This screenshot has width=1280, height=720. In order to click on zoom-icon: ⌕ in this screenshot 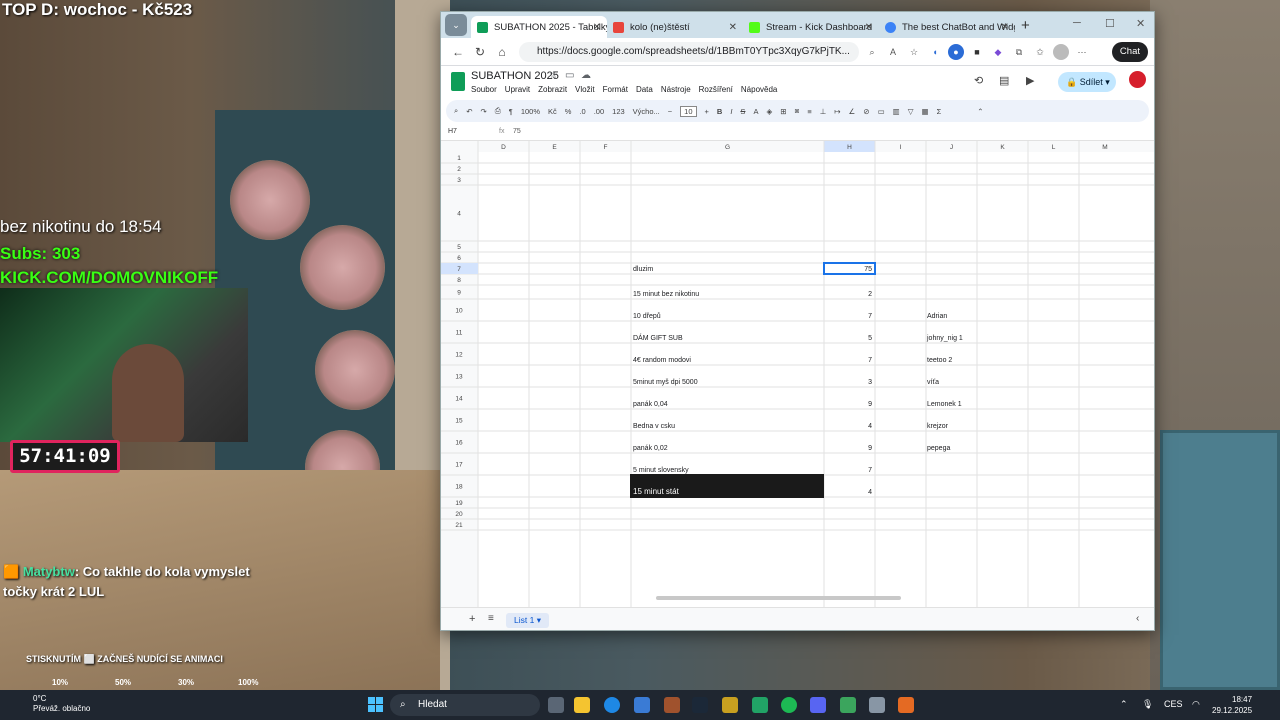, I will do `click(872, 52)`.